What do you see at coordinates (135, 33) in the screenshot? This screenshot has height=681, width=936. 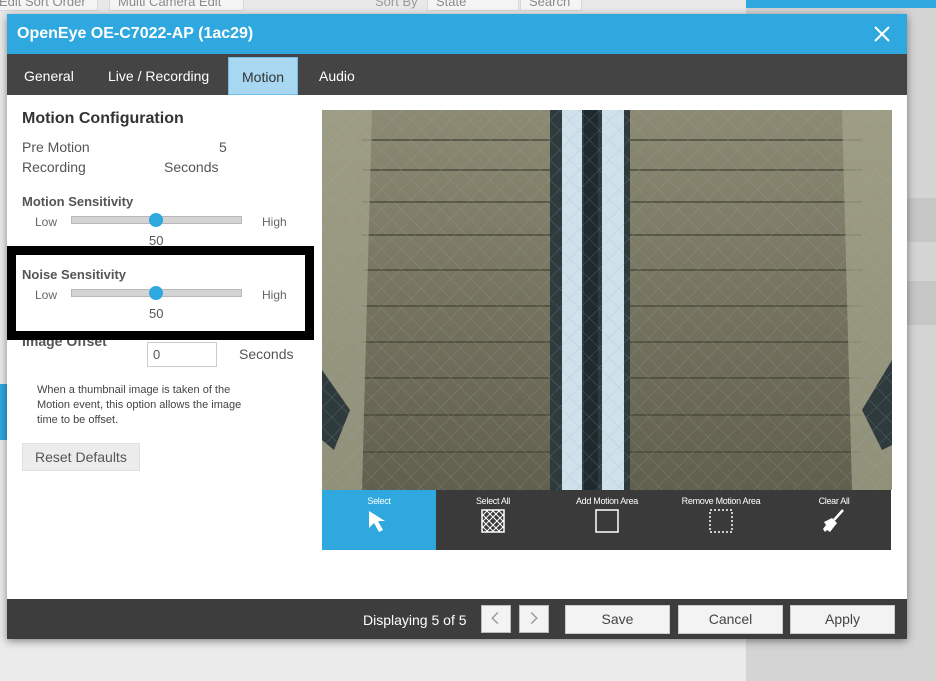 I see `dialog-title: OpenEye OE-C7022-AP (1ac29)` at bounding box center [135, 33].